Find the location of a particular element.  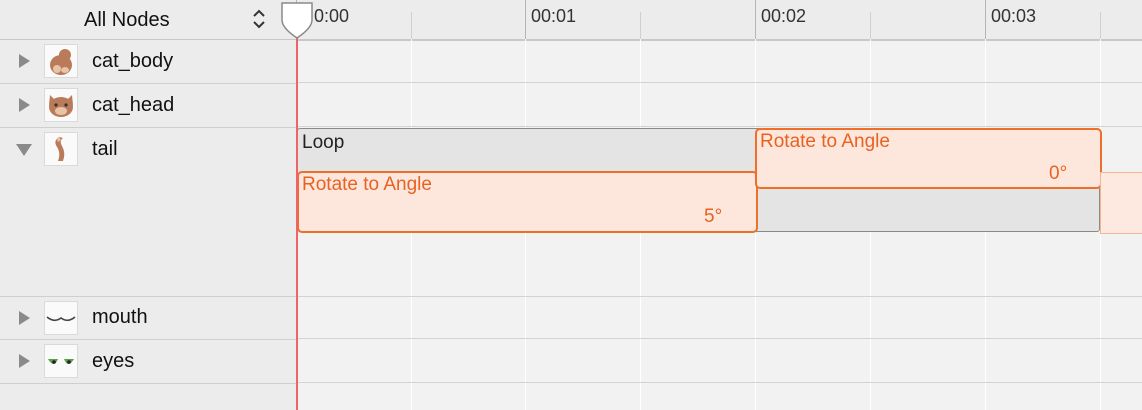

time-ruler: 0:00 00:01 00:02 00:03 is located at coordinates (719, 20).